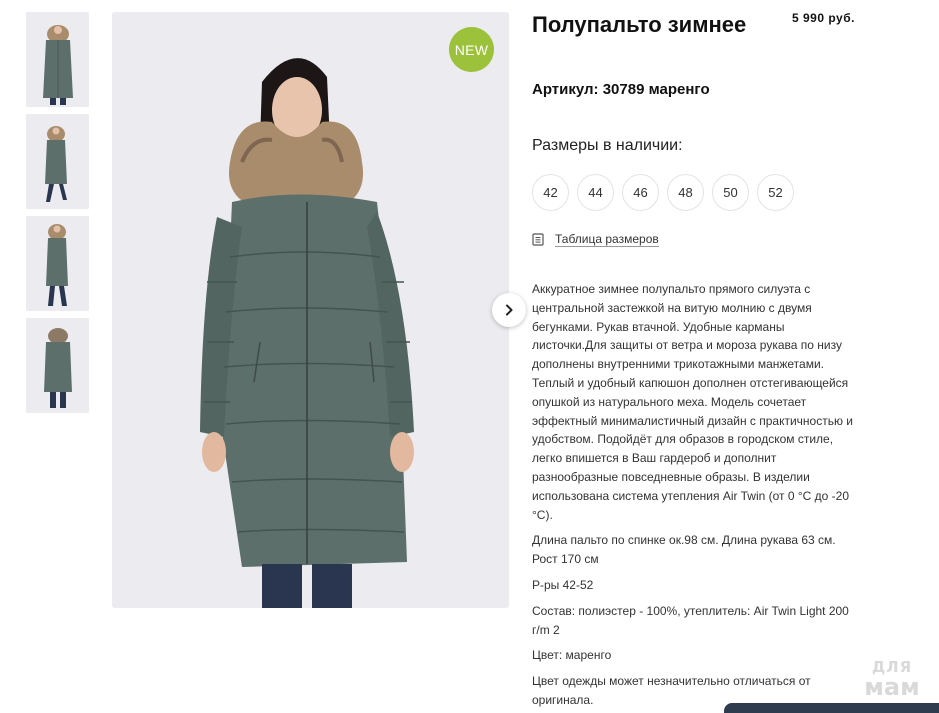  I want to click on coat-back-thumbnail-image, so click(57, 365).